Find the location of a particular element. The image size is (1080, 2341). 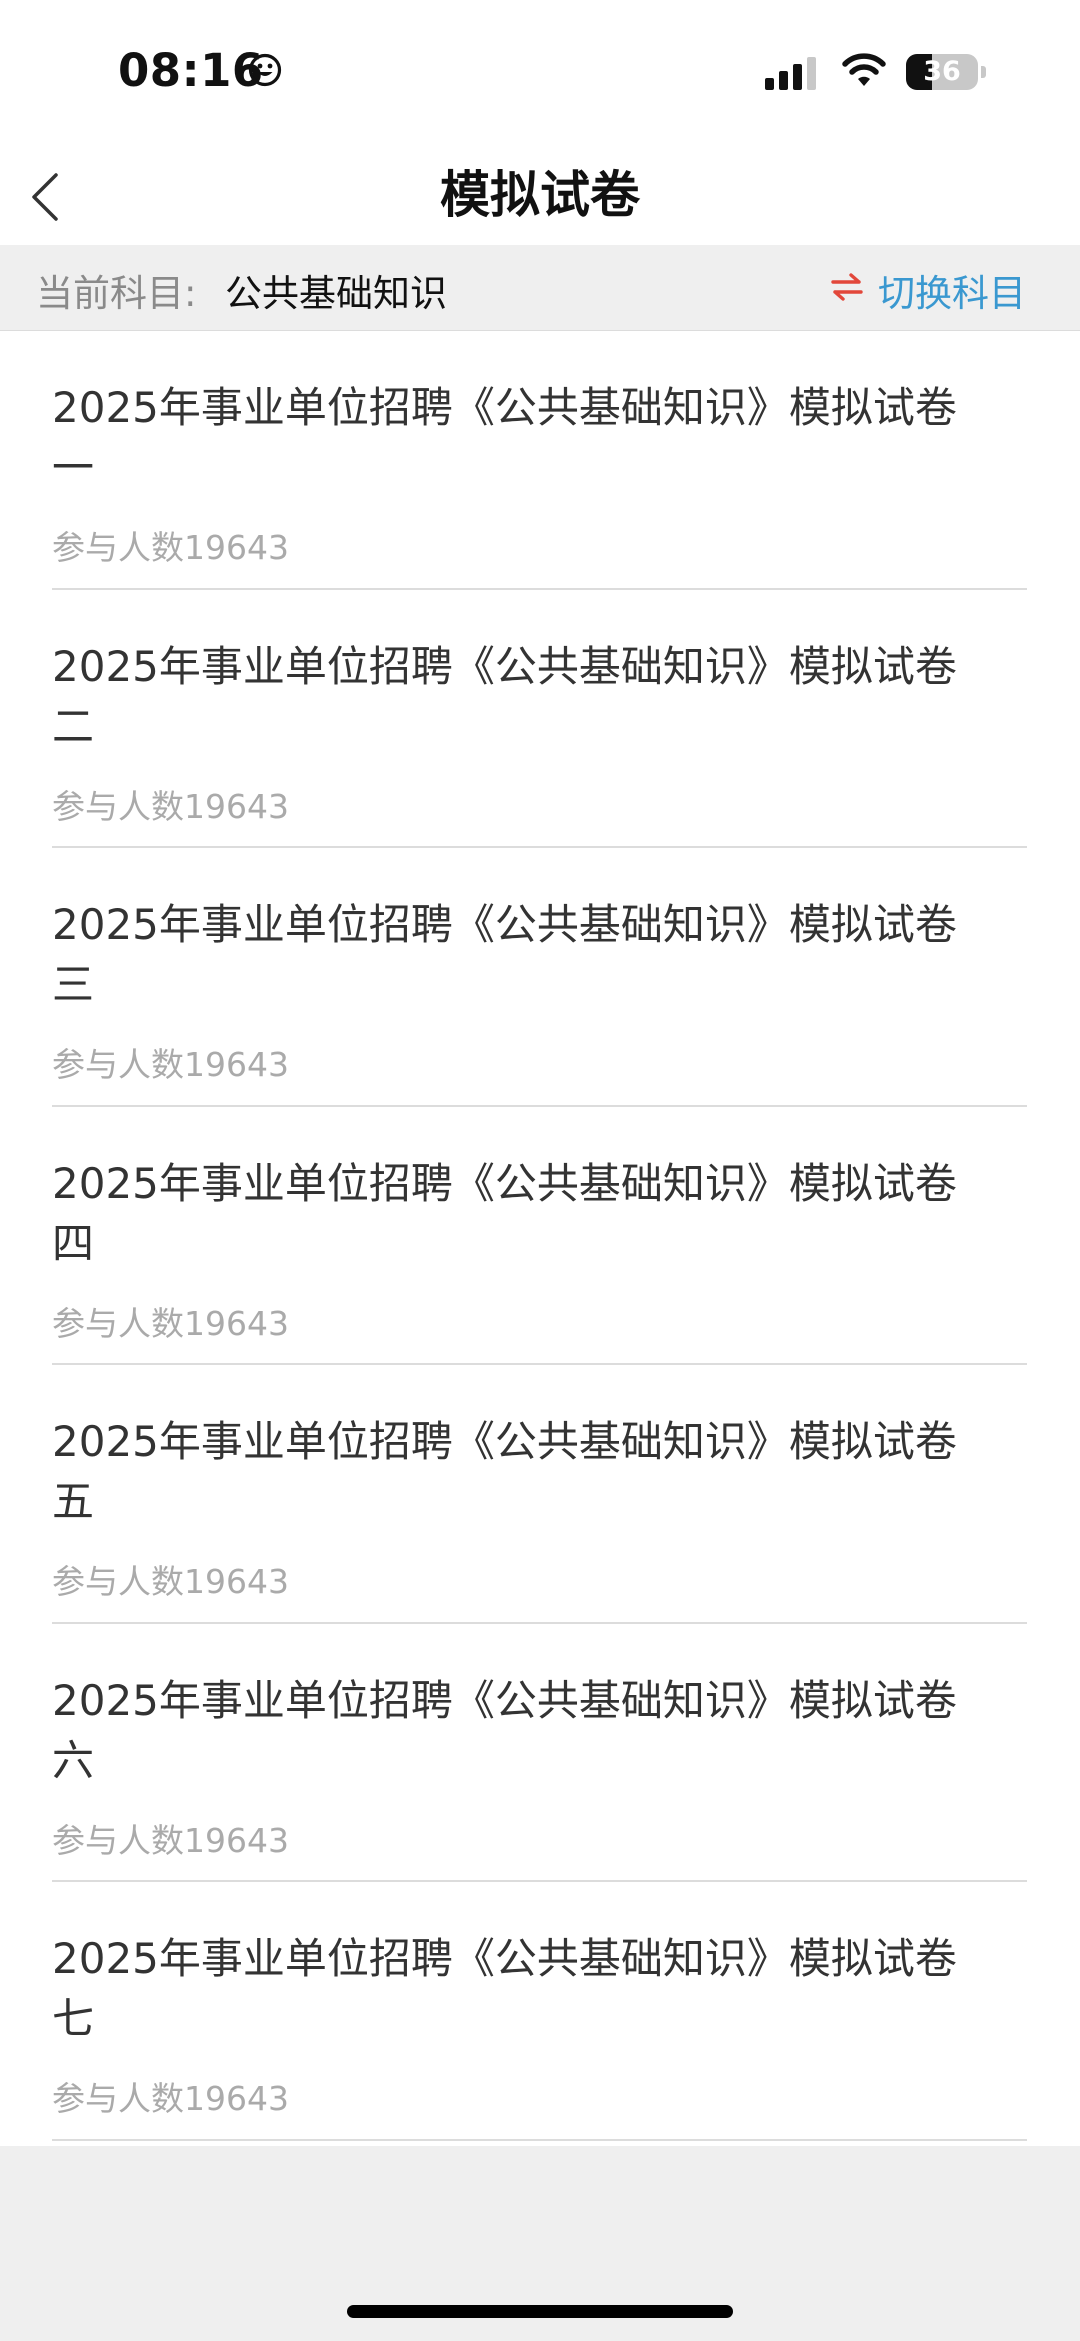

home-indicator is located at coordinates (540, 2311).